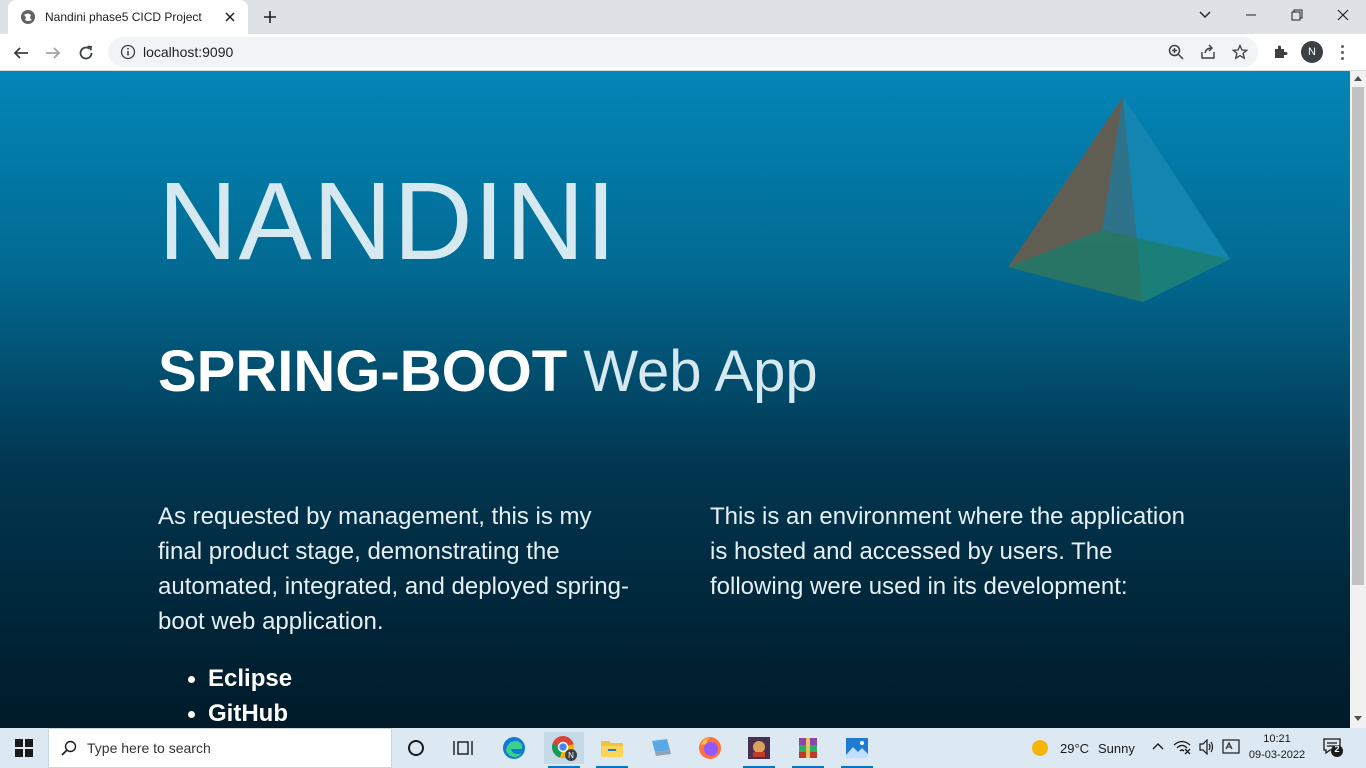  I want to click on photos-icon, so click(857, 750).